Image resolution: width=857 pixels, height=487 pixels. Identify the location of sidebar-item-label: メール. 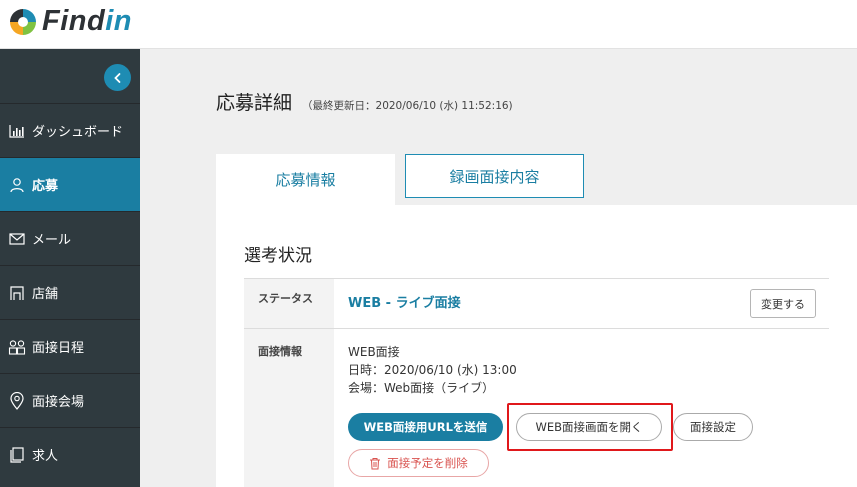
(52, 240).